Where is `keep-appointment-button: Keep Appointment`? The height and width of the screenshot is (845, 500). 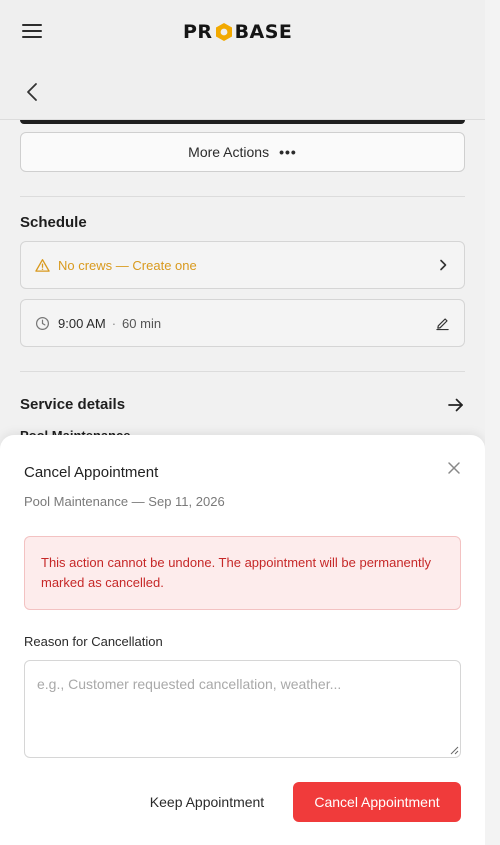
keep-appointment-button: Keep Appointment is located at coordinates (207, 802).